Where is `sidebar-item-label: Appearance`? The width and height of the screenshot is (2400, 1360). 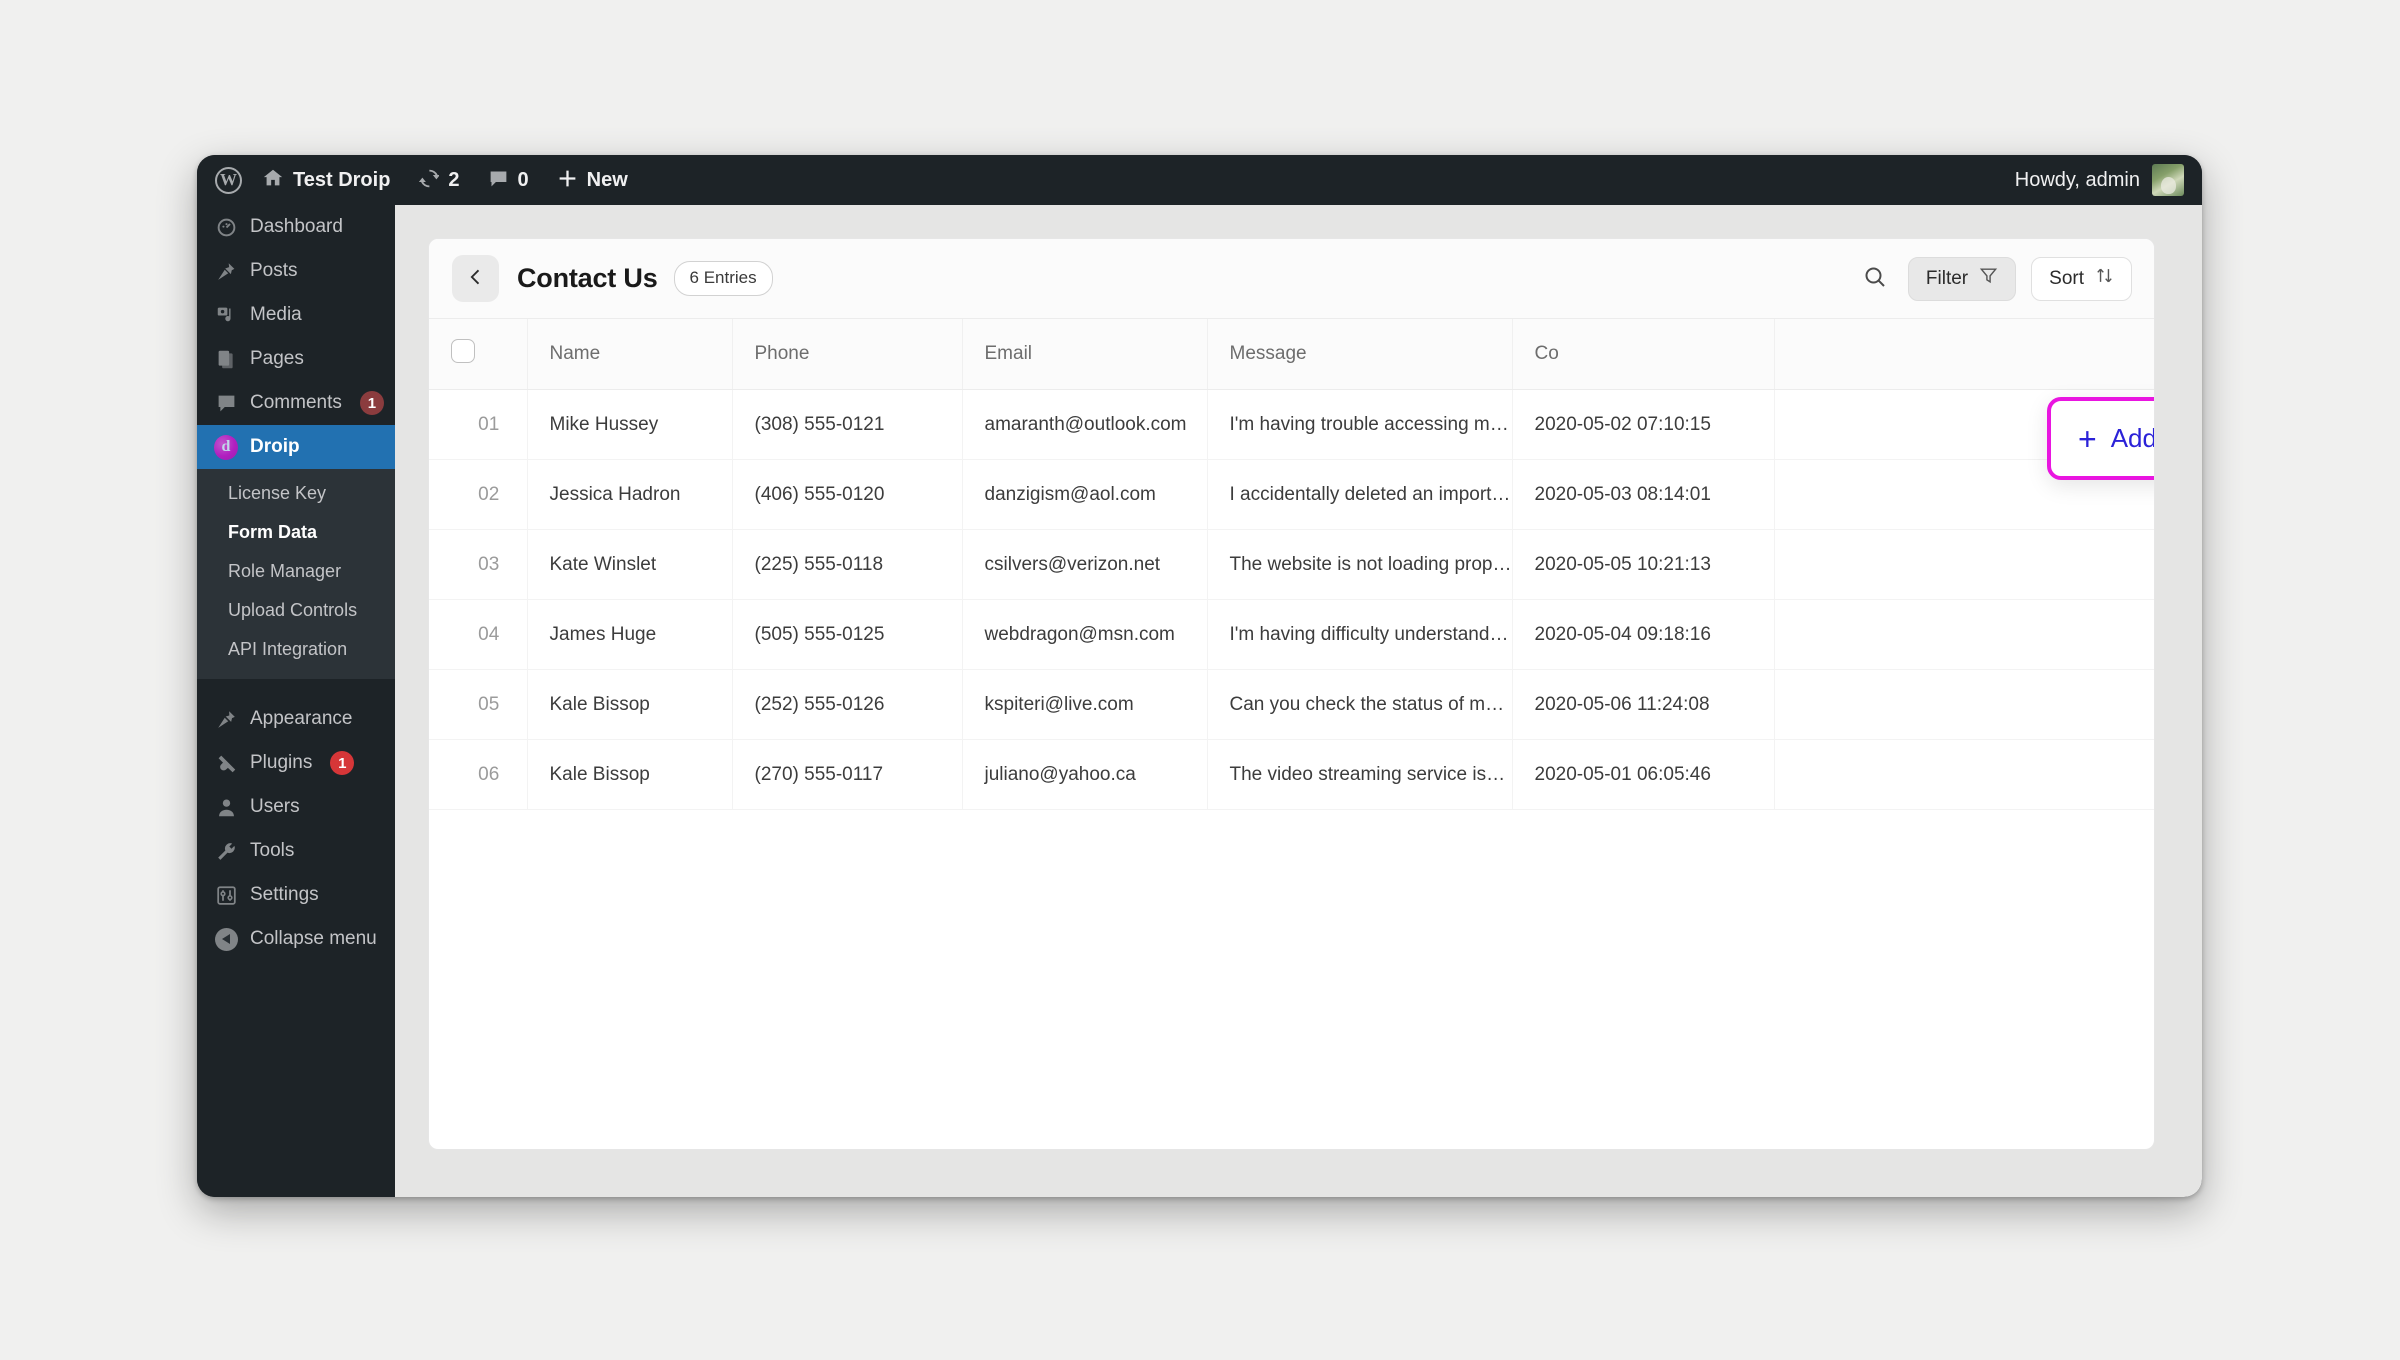
sidebar-item-label: Appearance is located at coordinates (301, 718).